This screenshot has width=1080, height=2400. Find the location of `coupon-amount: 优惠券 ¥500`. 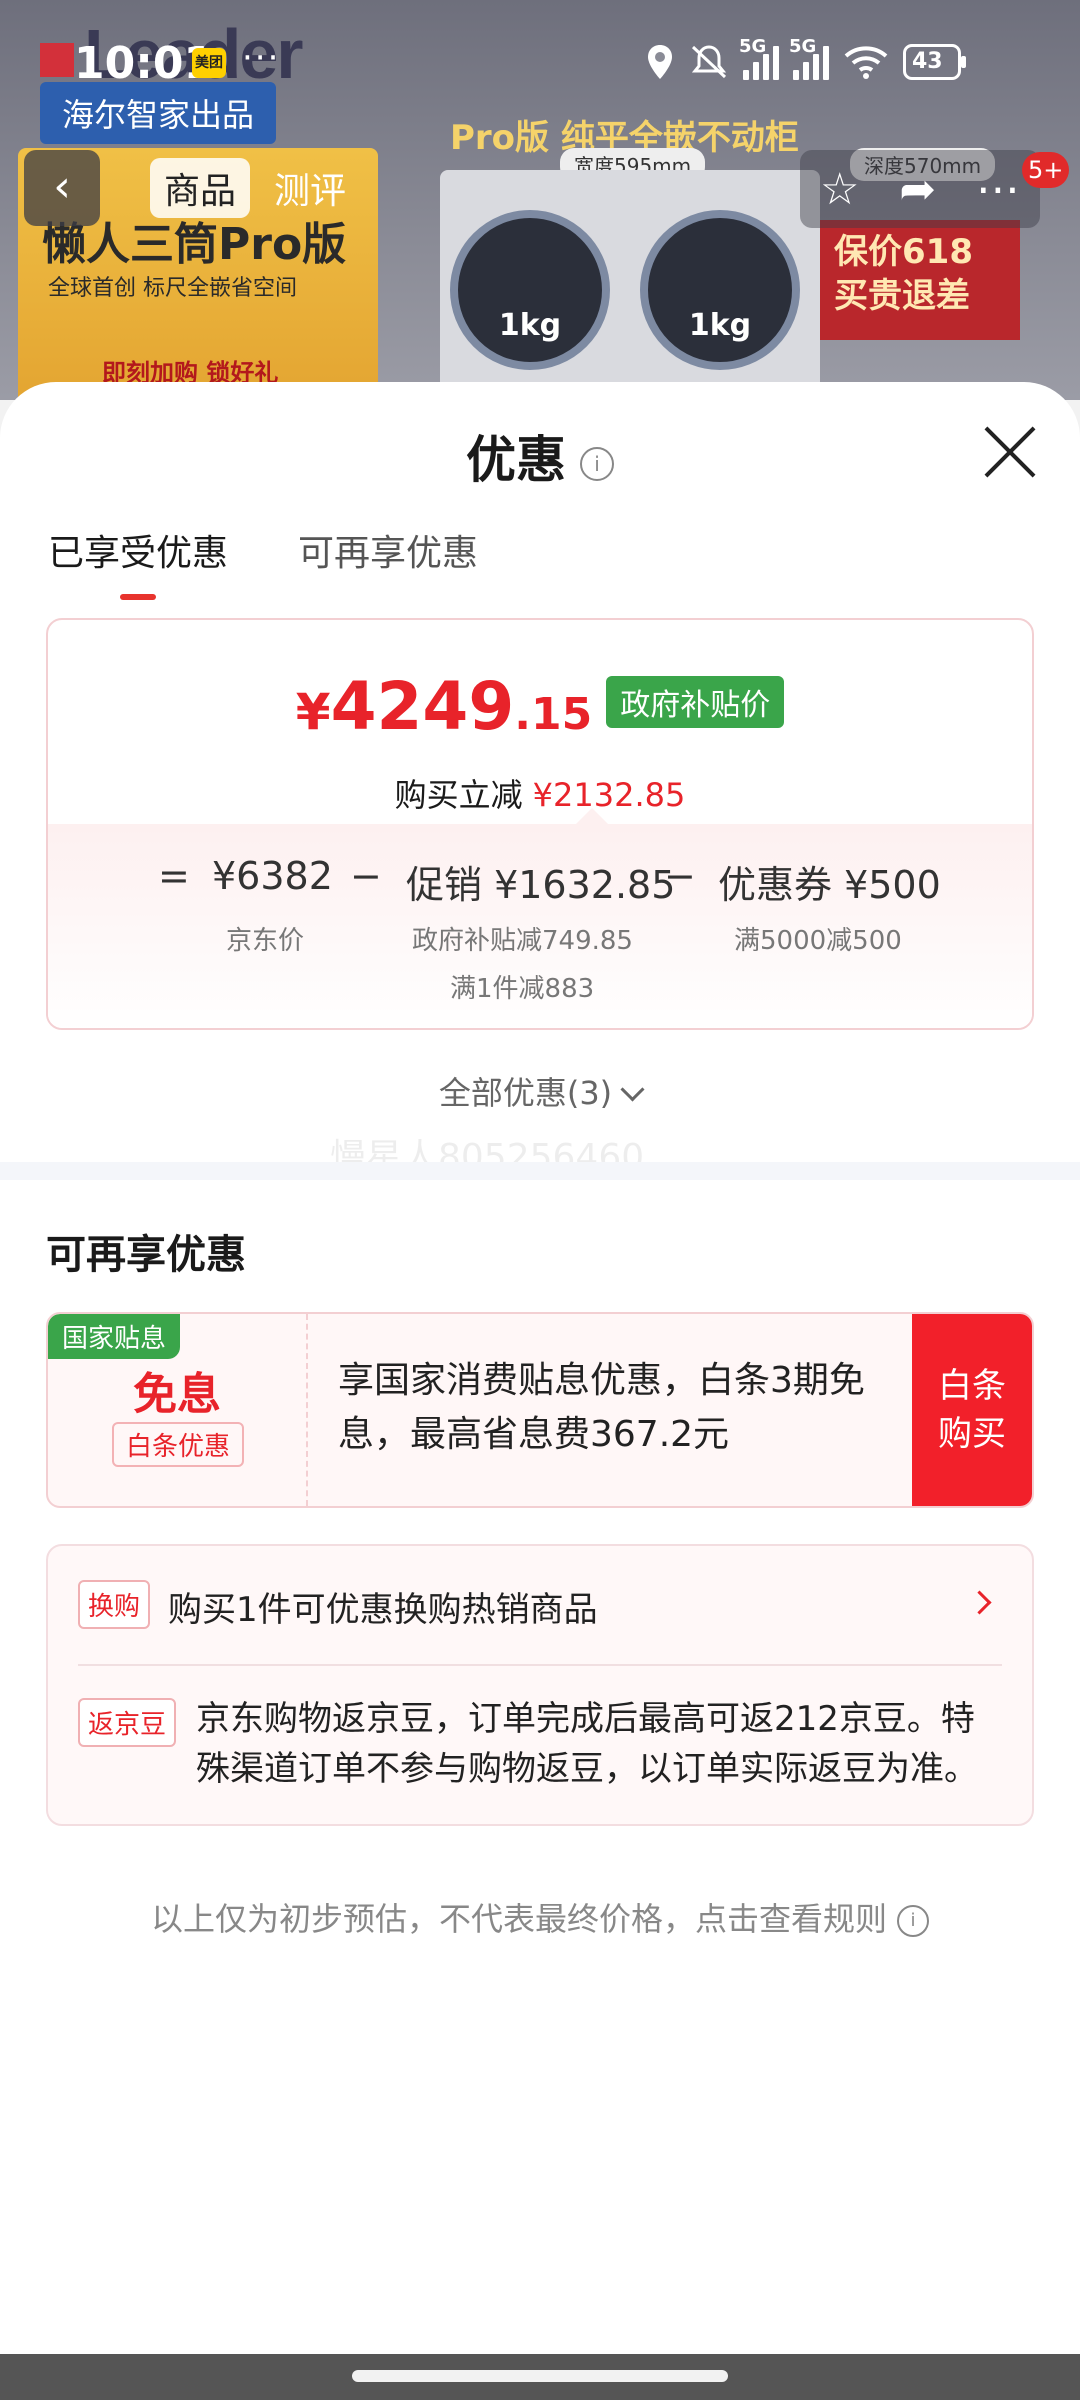

coupon-amount: 优惠券 ¥500 is located at coordinates (829, 885).